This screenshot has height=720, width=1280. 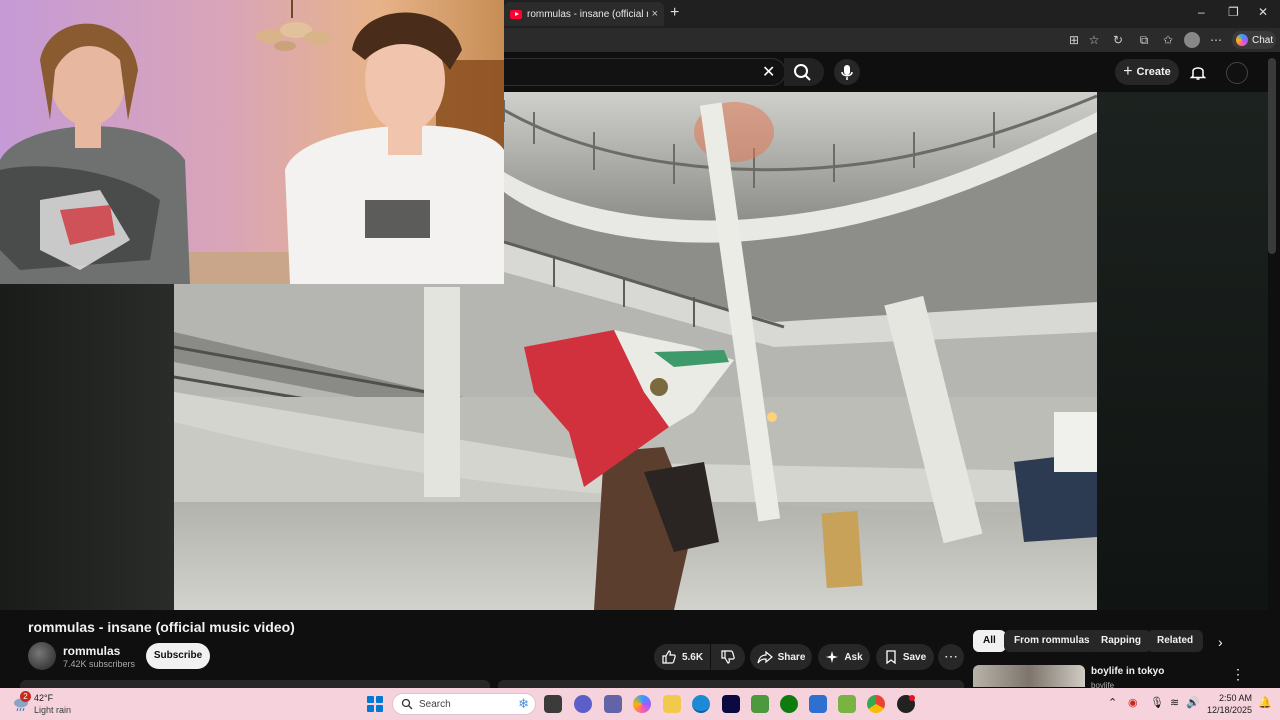 I want to click on dislike-button, so click(x=728, y=657).